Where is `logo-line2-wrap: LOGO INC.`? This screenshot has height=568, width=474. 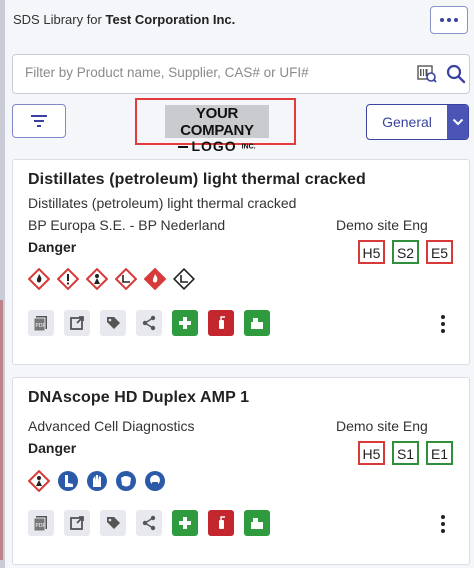 logo-line2-wrap: LOGO INC. is located at coordinates (217, 146).